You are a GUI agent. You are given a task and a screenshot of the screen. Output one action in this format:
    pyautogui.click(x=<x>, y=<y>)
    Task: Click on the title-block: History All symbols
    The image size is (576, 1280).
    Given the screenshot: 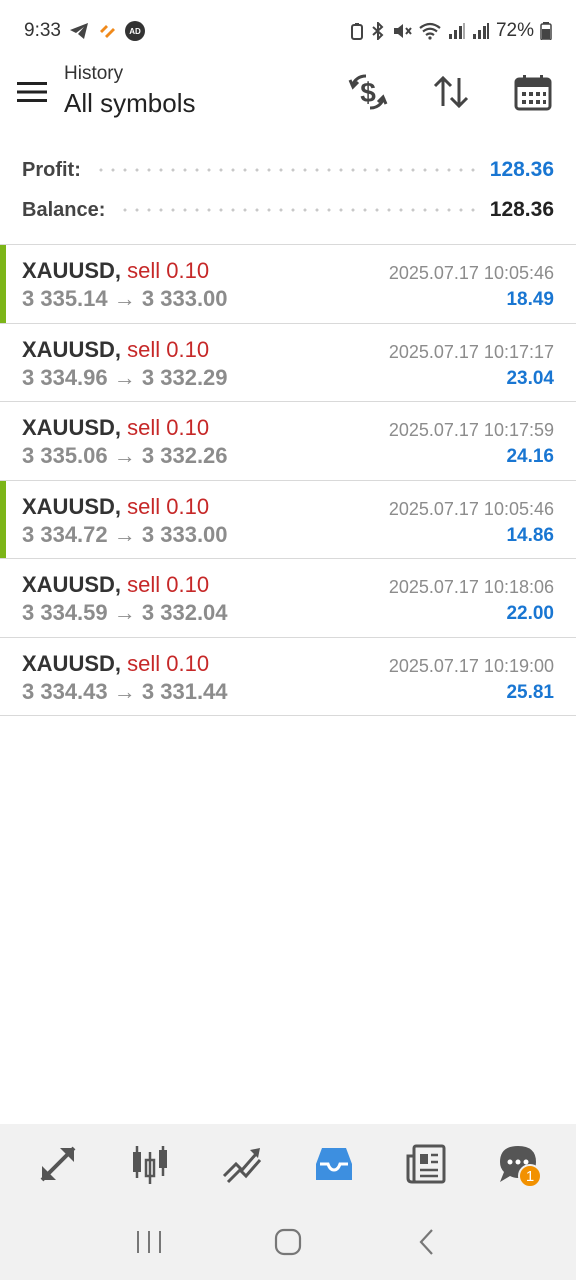 What is the action you would take?
    pyautogui.click(x=129, y=91)
    